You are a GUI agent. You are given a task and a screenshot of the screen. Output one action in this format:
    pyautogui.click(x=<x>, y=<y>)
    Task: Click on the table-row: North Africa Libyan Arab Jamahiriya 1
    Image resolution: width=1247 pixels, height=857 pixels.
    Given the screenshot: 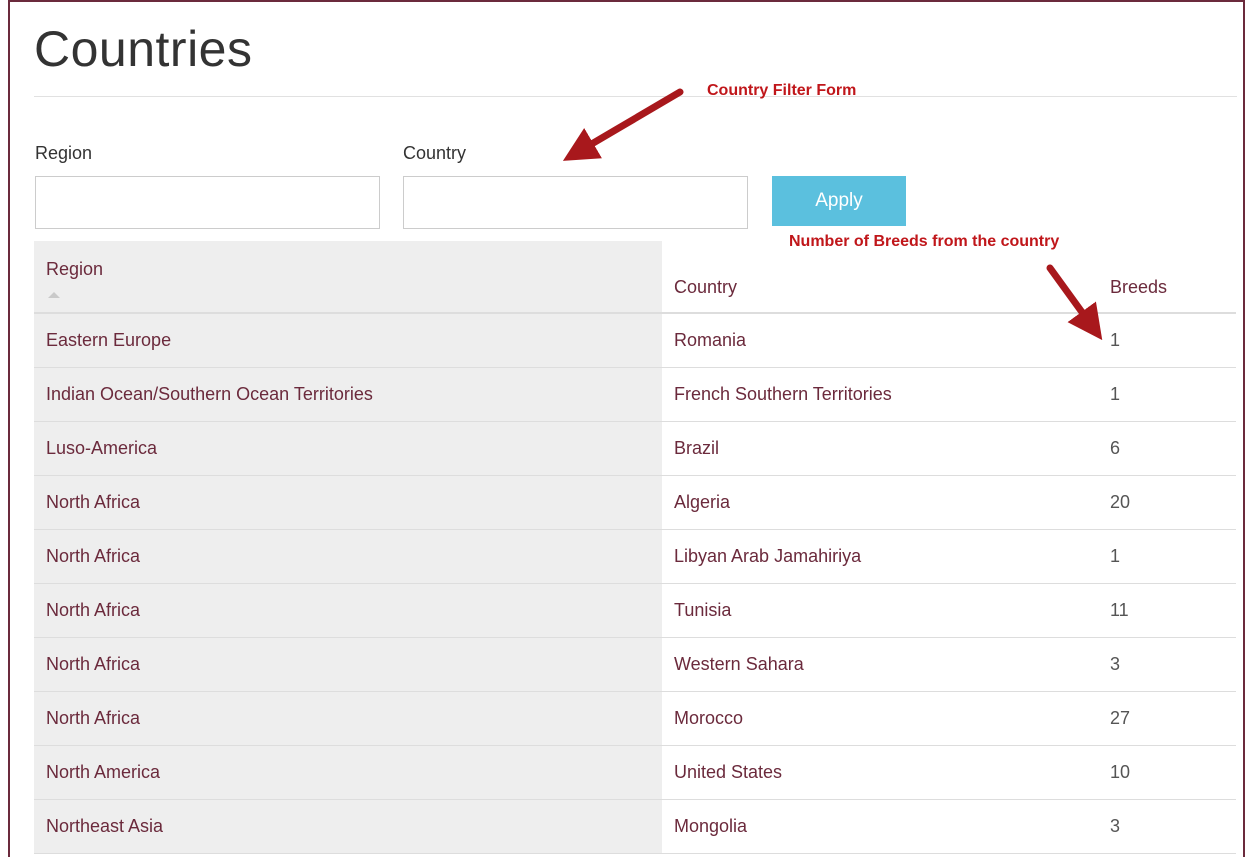 What is the action you would take?
    pyautogui.click(x=635, y=556)
    